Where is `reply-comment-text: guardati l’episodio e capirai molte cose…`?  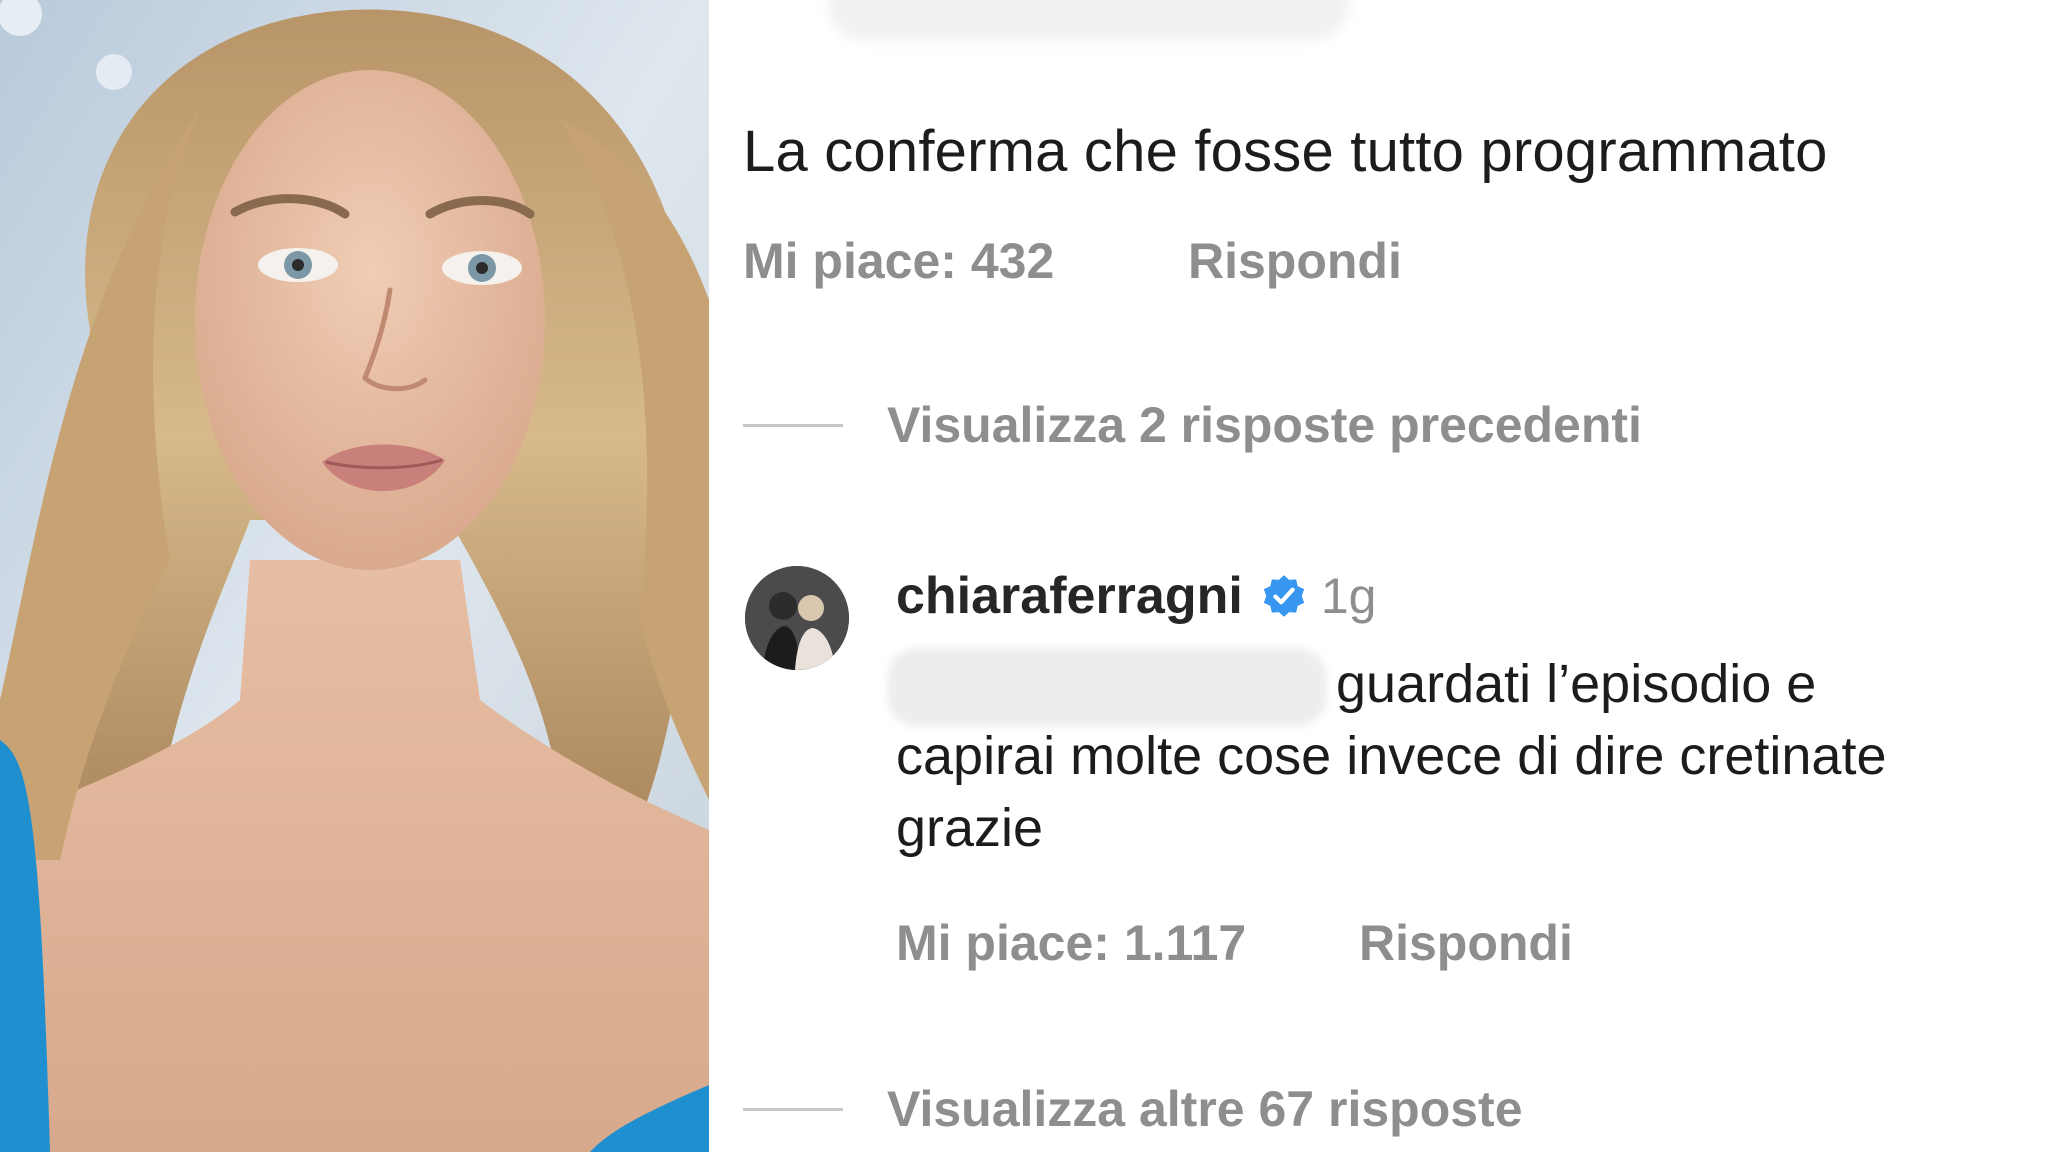
reply-comment-text: guardati l’episodio e capirai molte cose… is located at coordinates (1391, 756).